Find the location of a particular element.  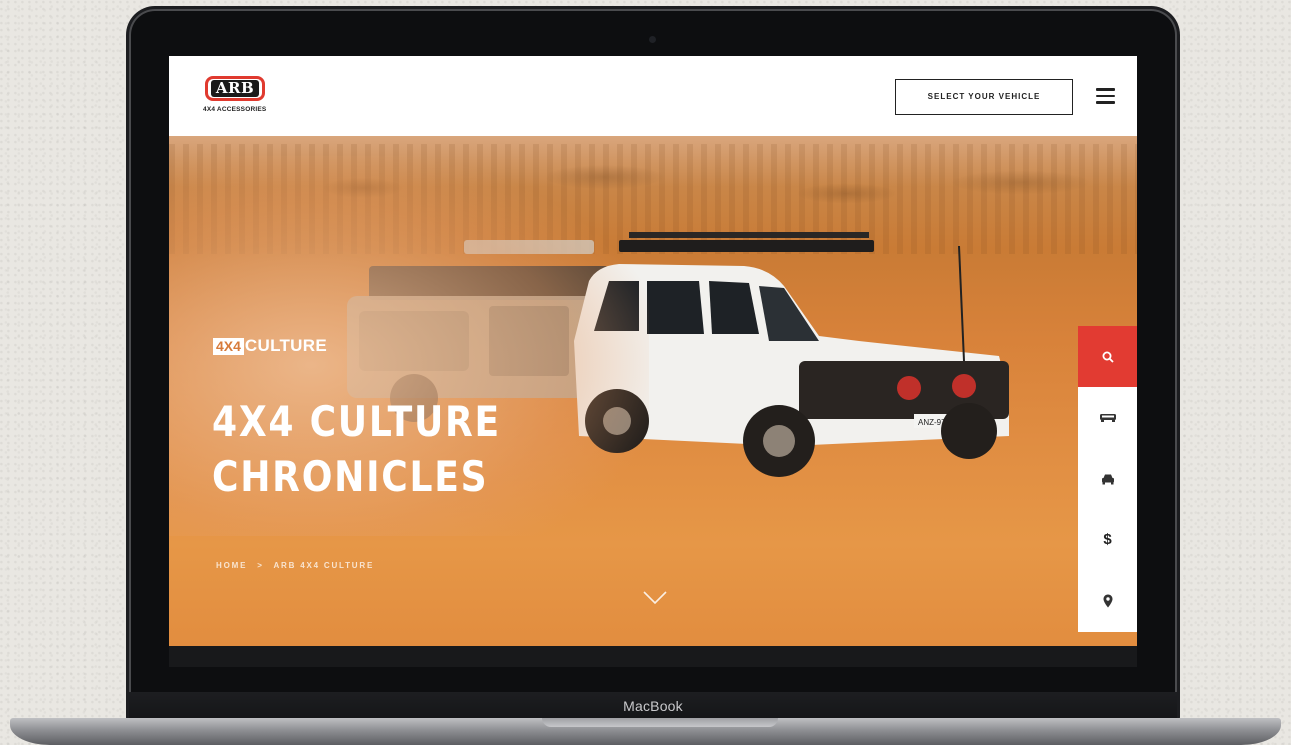

hamburger-menu-icon is located at coordinates (1105, 96).